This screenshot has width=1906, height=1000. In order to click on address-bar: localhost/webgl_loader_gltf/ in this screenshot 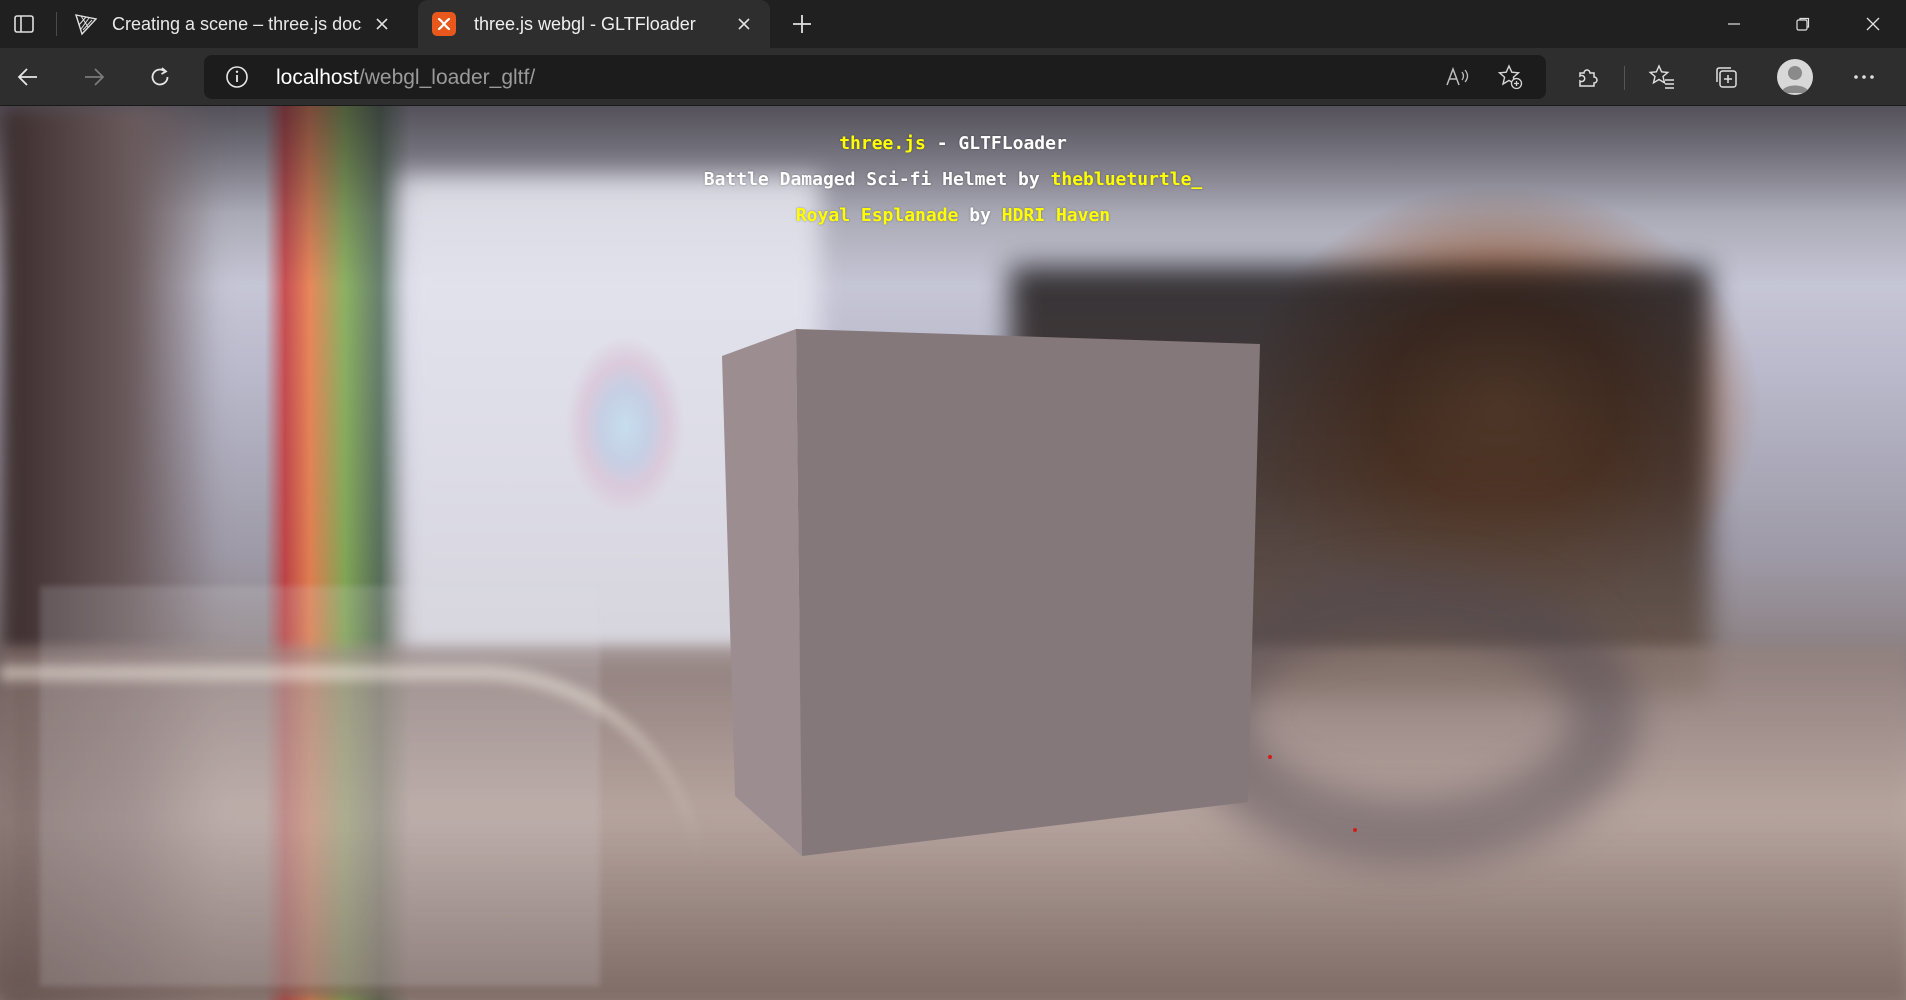, I will do `click(875, 77)`.